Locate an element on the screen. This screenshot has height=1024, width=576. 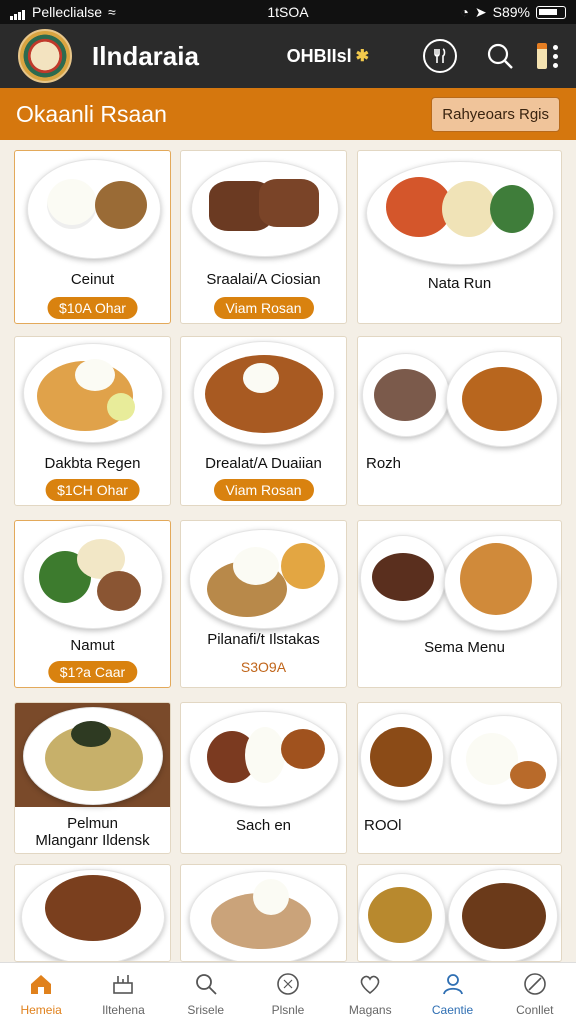
dish-name: Pelmun Mlanganr Ildensk is located at coordinates (92, 832).